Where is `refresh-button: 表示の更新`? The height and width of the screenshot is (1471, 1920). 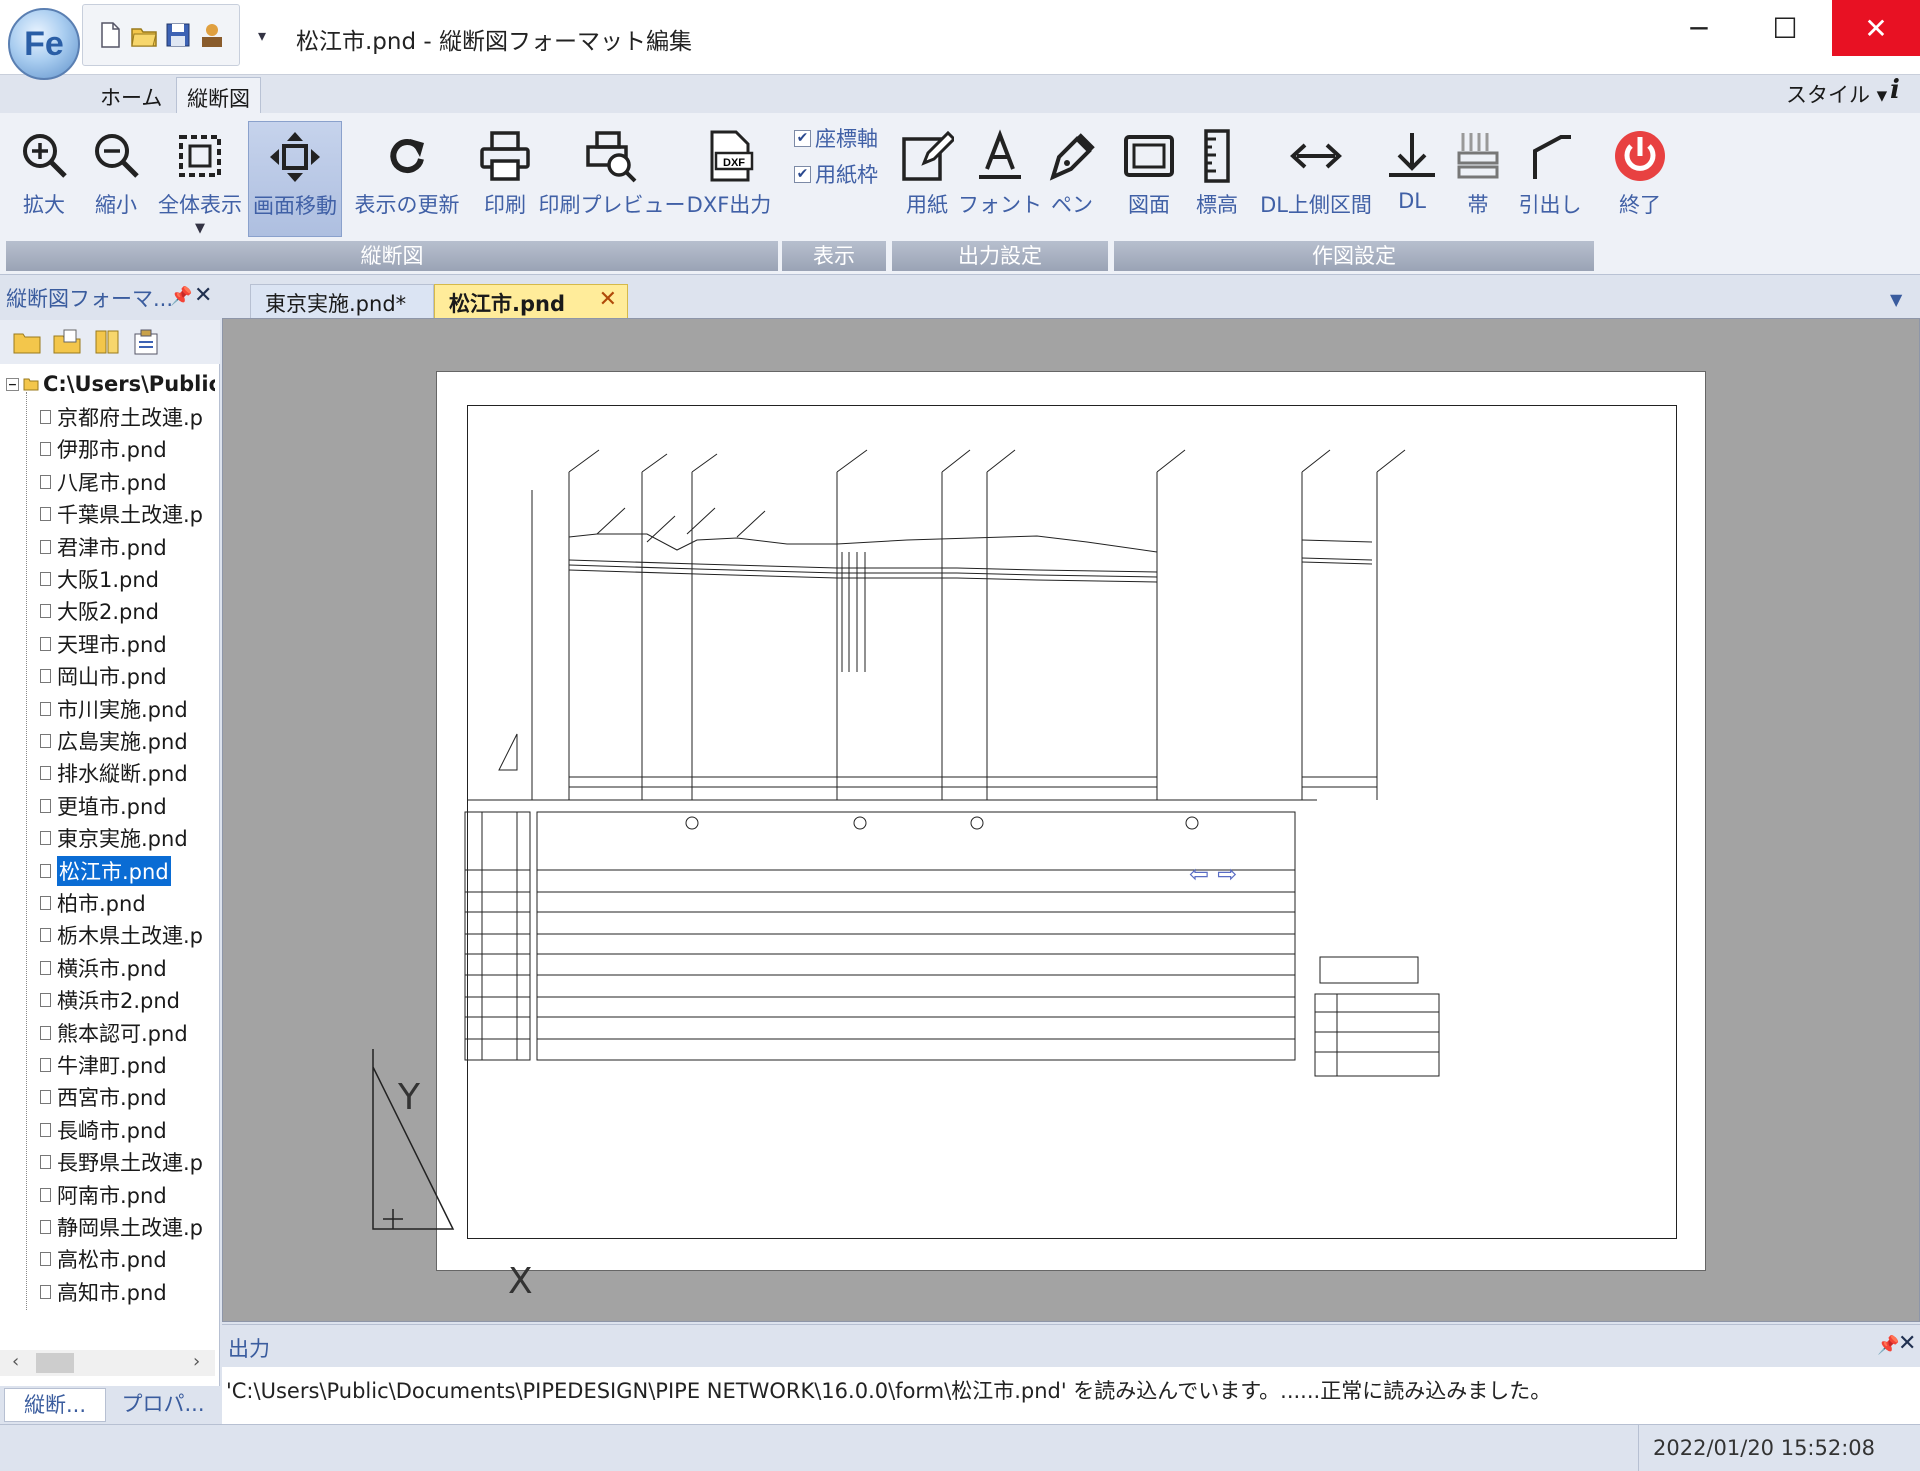 refresh-button: 表示の更新 is located at coordinates (407, 179).